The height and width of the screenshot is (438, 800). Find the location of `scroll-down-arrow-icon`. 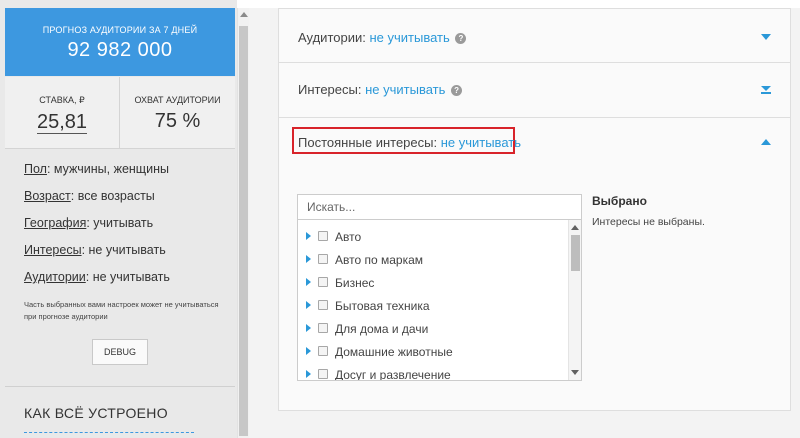

scroll-down-arrow-icon is located at coordinates (575, 372).